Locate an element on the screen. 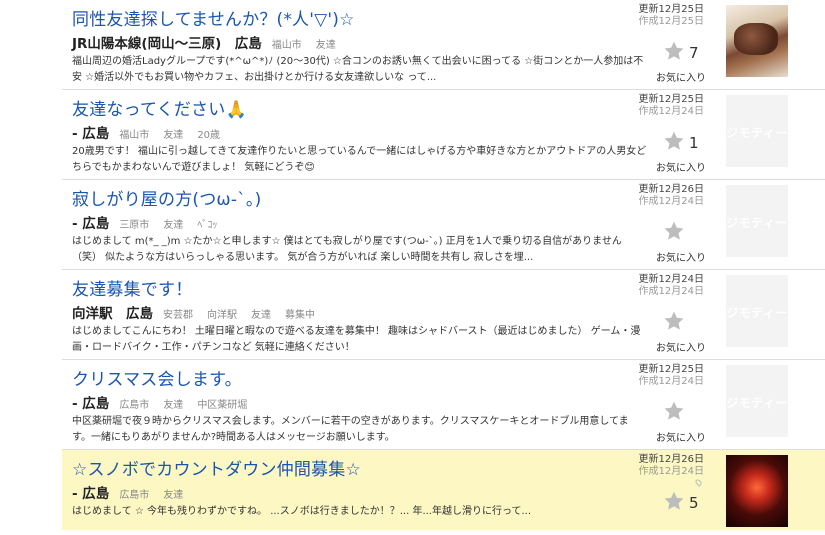 The width and height of the screenshot is (825, 535). post-tag: 中区薬研堀 is located at coordinates (222, 403).